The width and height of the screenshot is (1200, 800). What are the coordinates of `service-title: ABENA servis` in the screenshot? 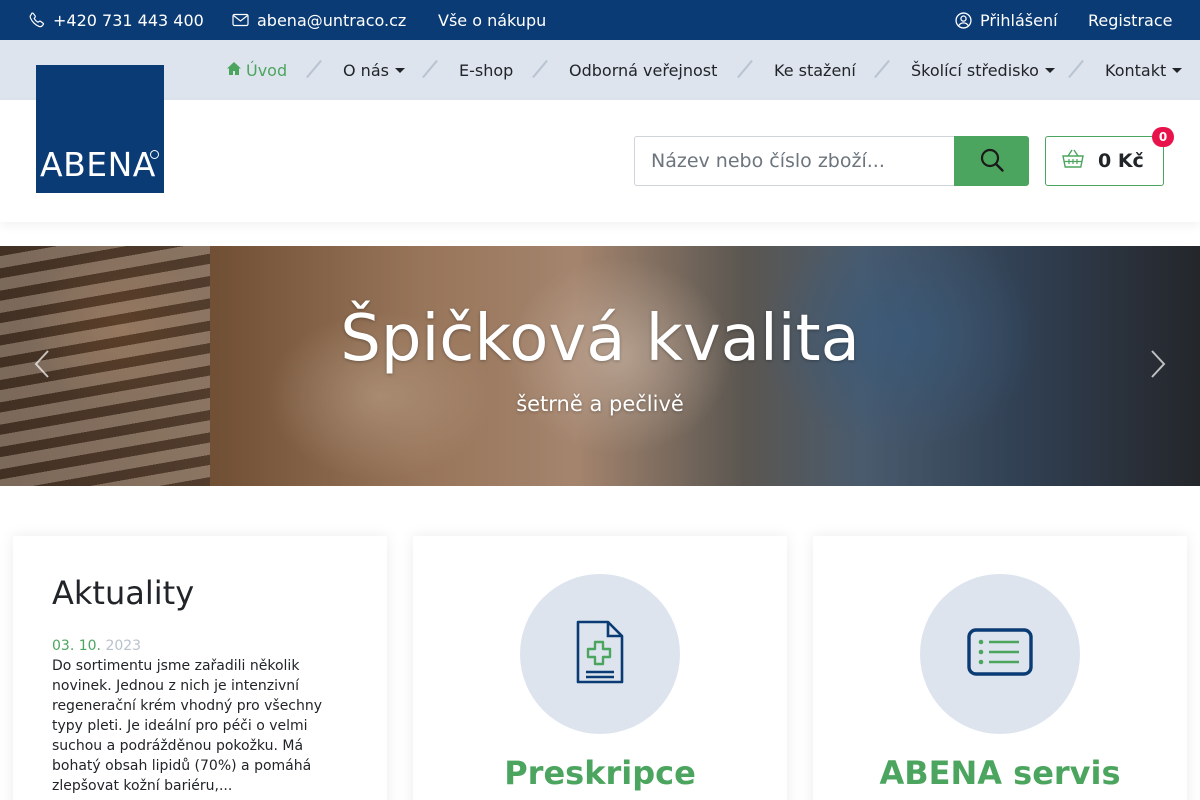 It's located at (1000, 773).